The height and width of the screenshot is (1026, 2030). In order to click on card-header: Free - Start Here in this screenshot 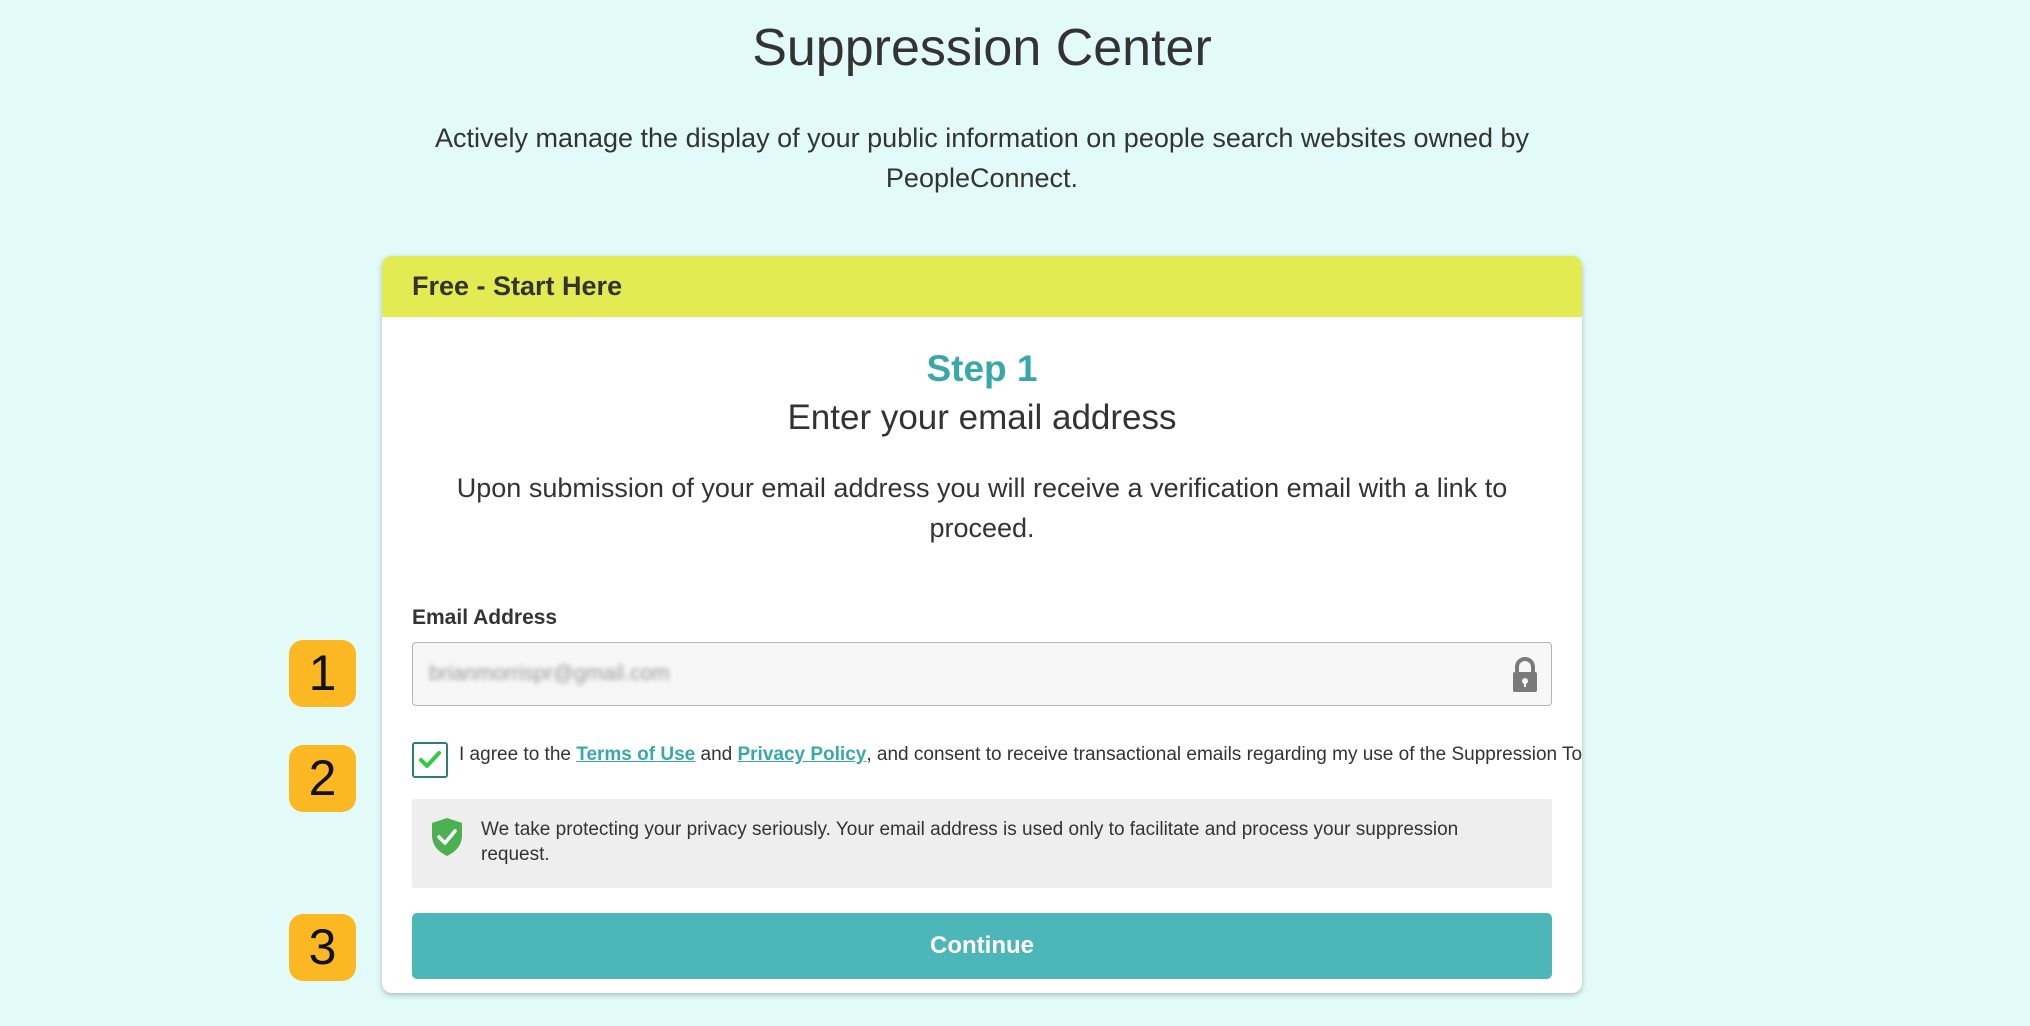, I will do `click(982, 286)`.